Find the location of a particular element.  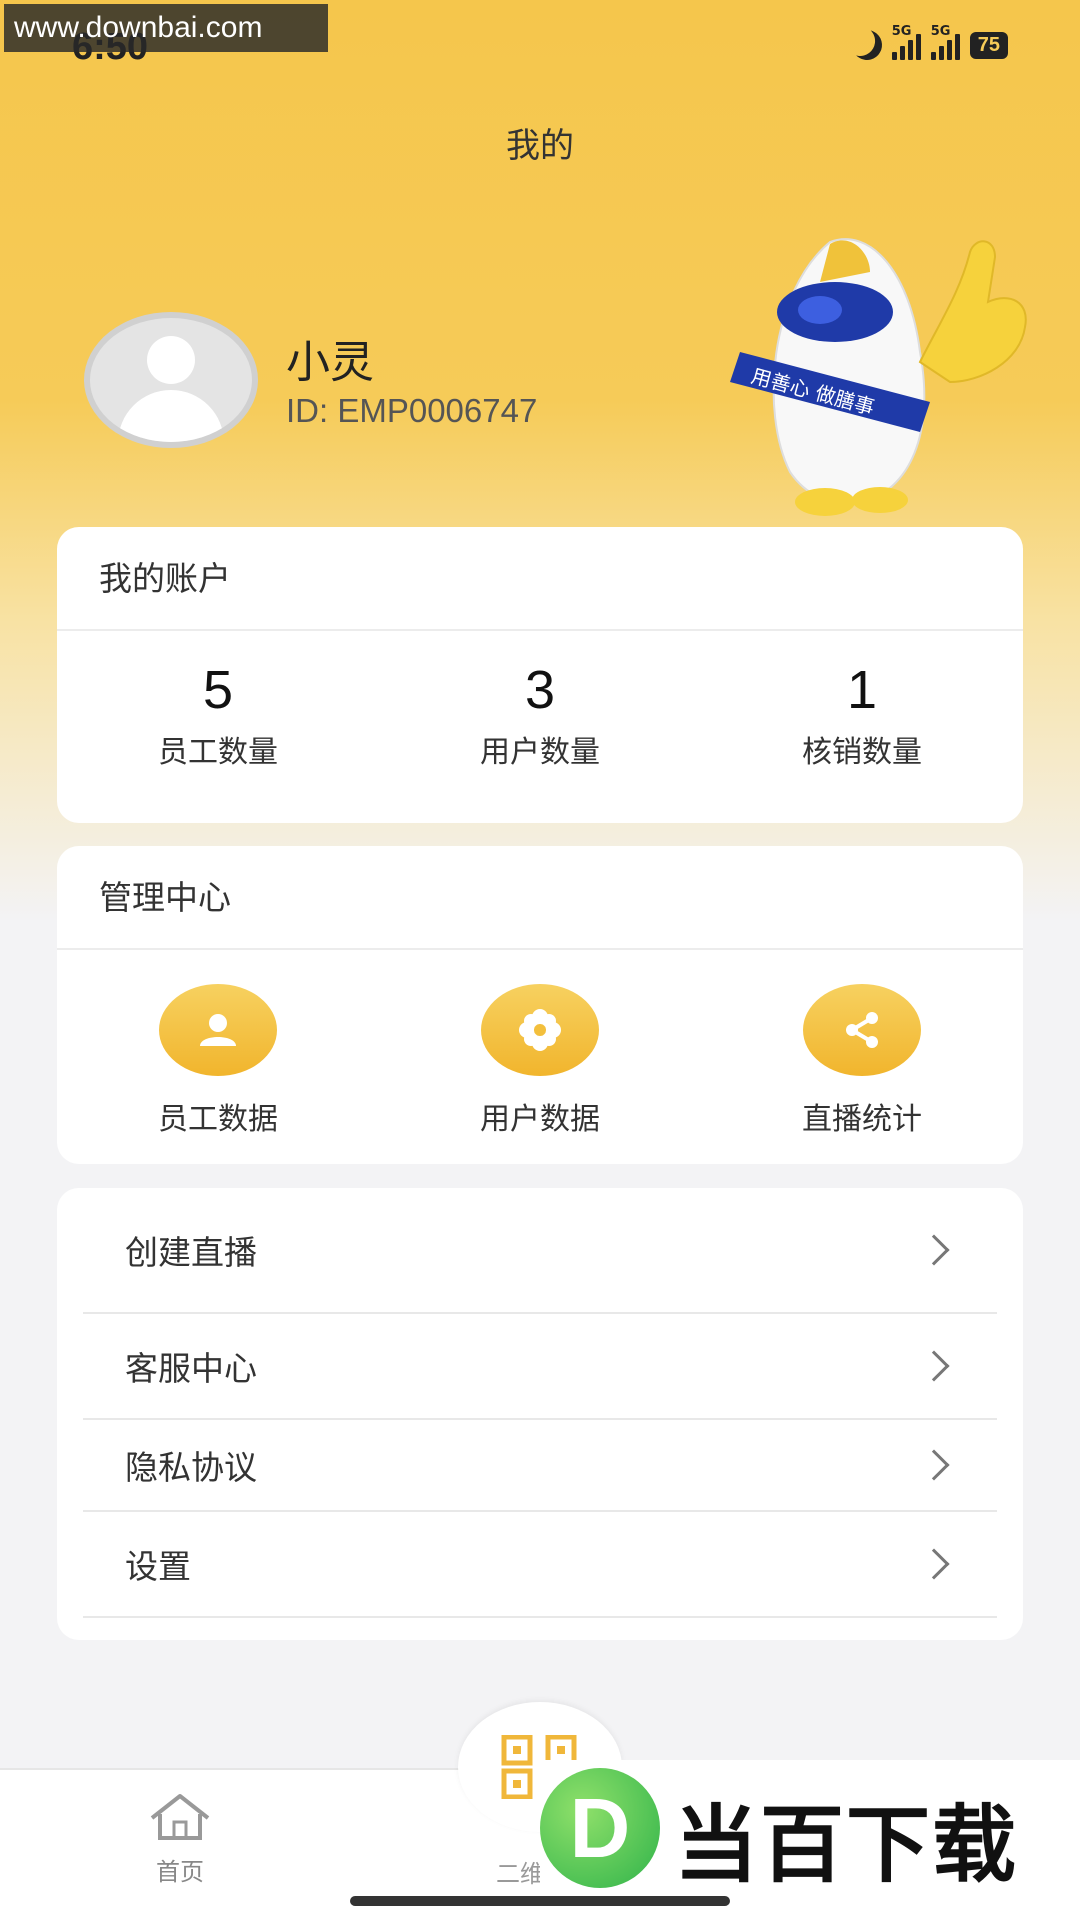

management-item-employee-data: 员工数据 is located at coordinates (218, 1061).